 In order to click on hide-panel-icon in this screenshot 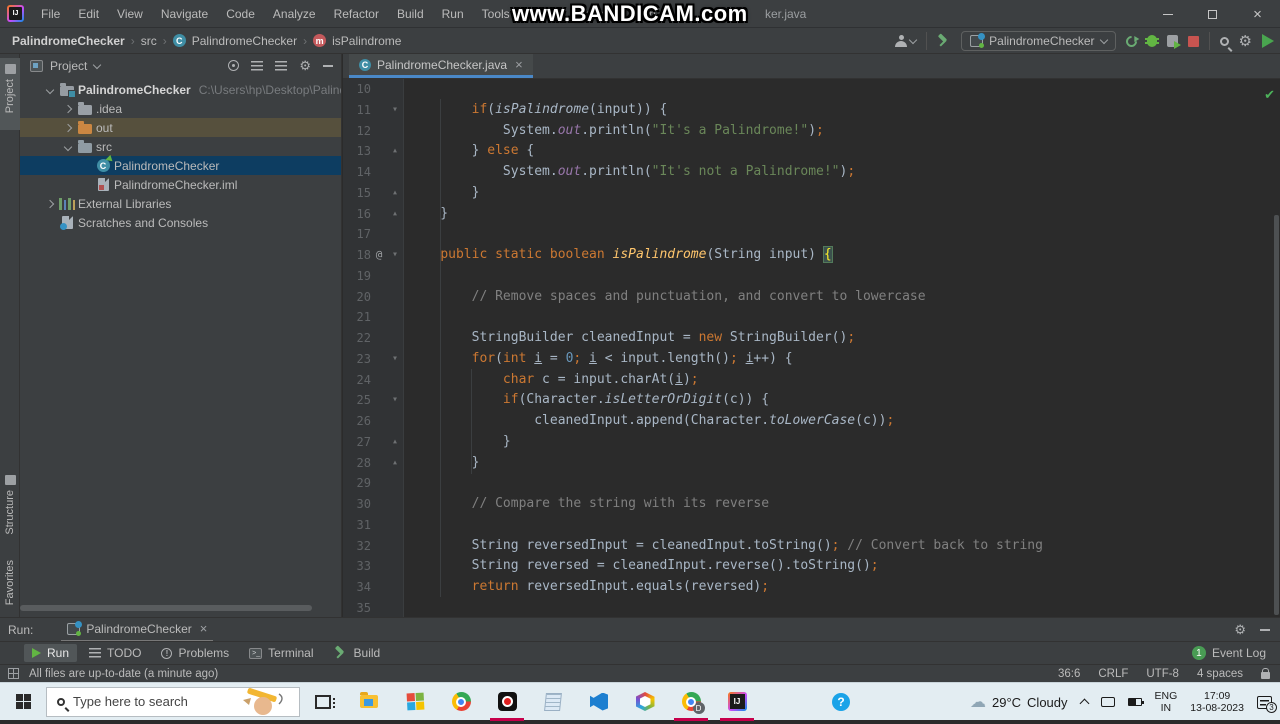, I will do `click(328, 65)`.